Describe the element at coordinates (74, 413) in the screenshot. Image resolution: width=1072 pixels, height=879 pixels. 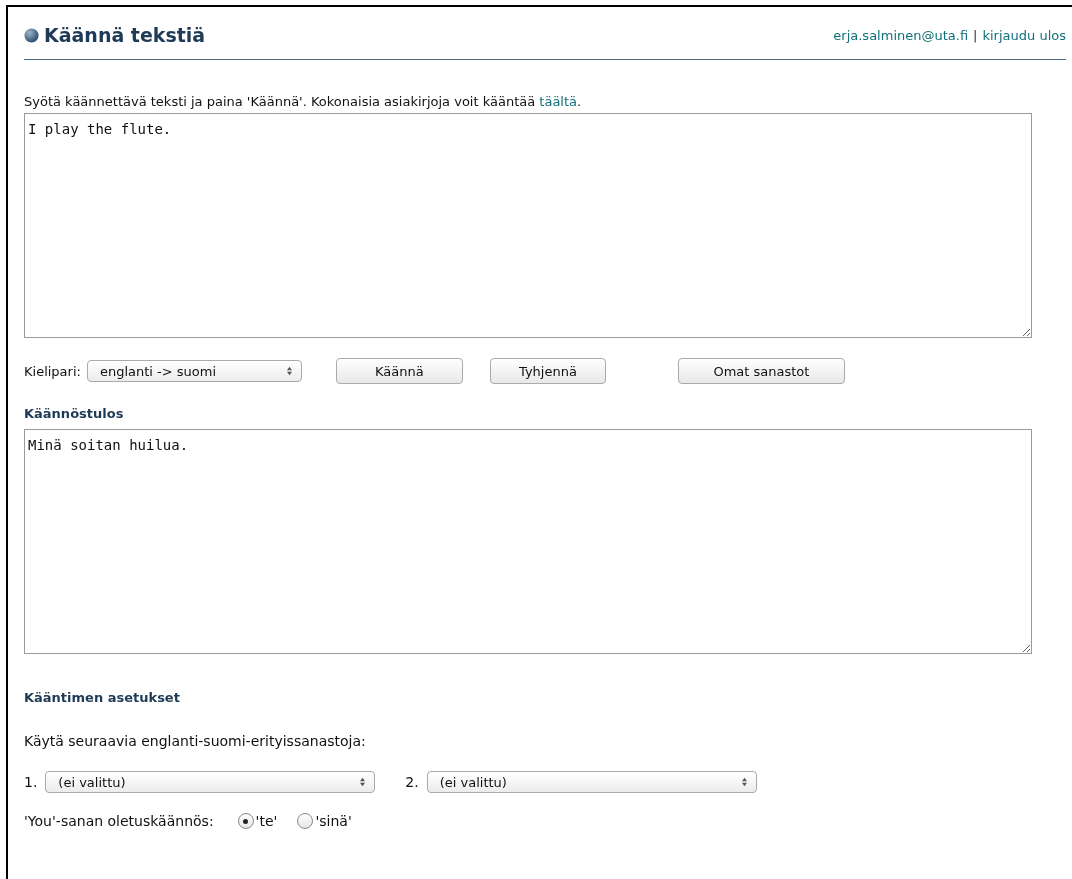
I see `result-heading: Käännöstulos` at that location.